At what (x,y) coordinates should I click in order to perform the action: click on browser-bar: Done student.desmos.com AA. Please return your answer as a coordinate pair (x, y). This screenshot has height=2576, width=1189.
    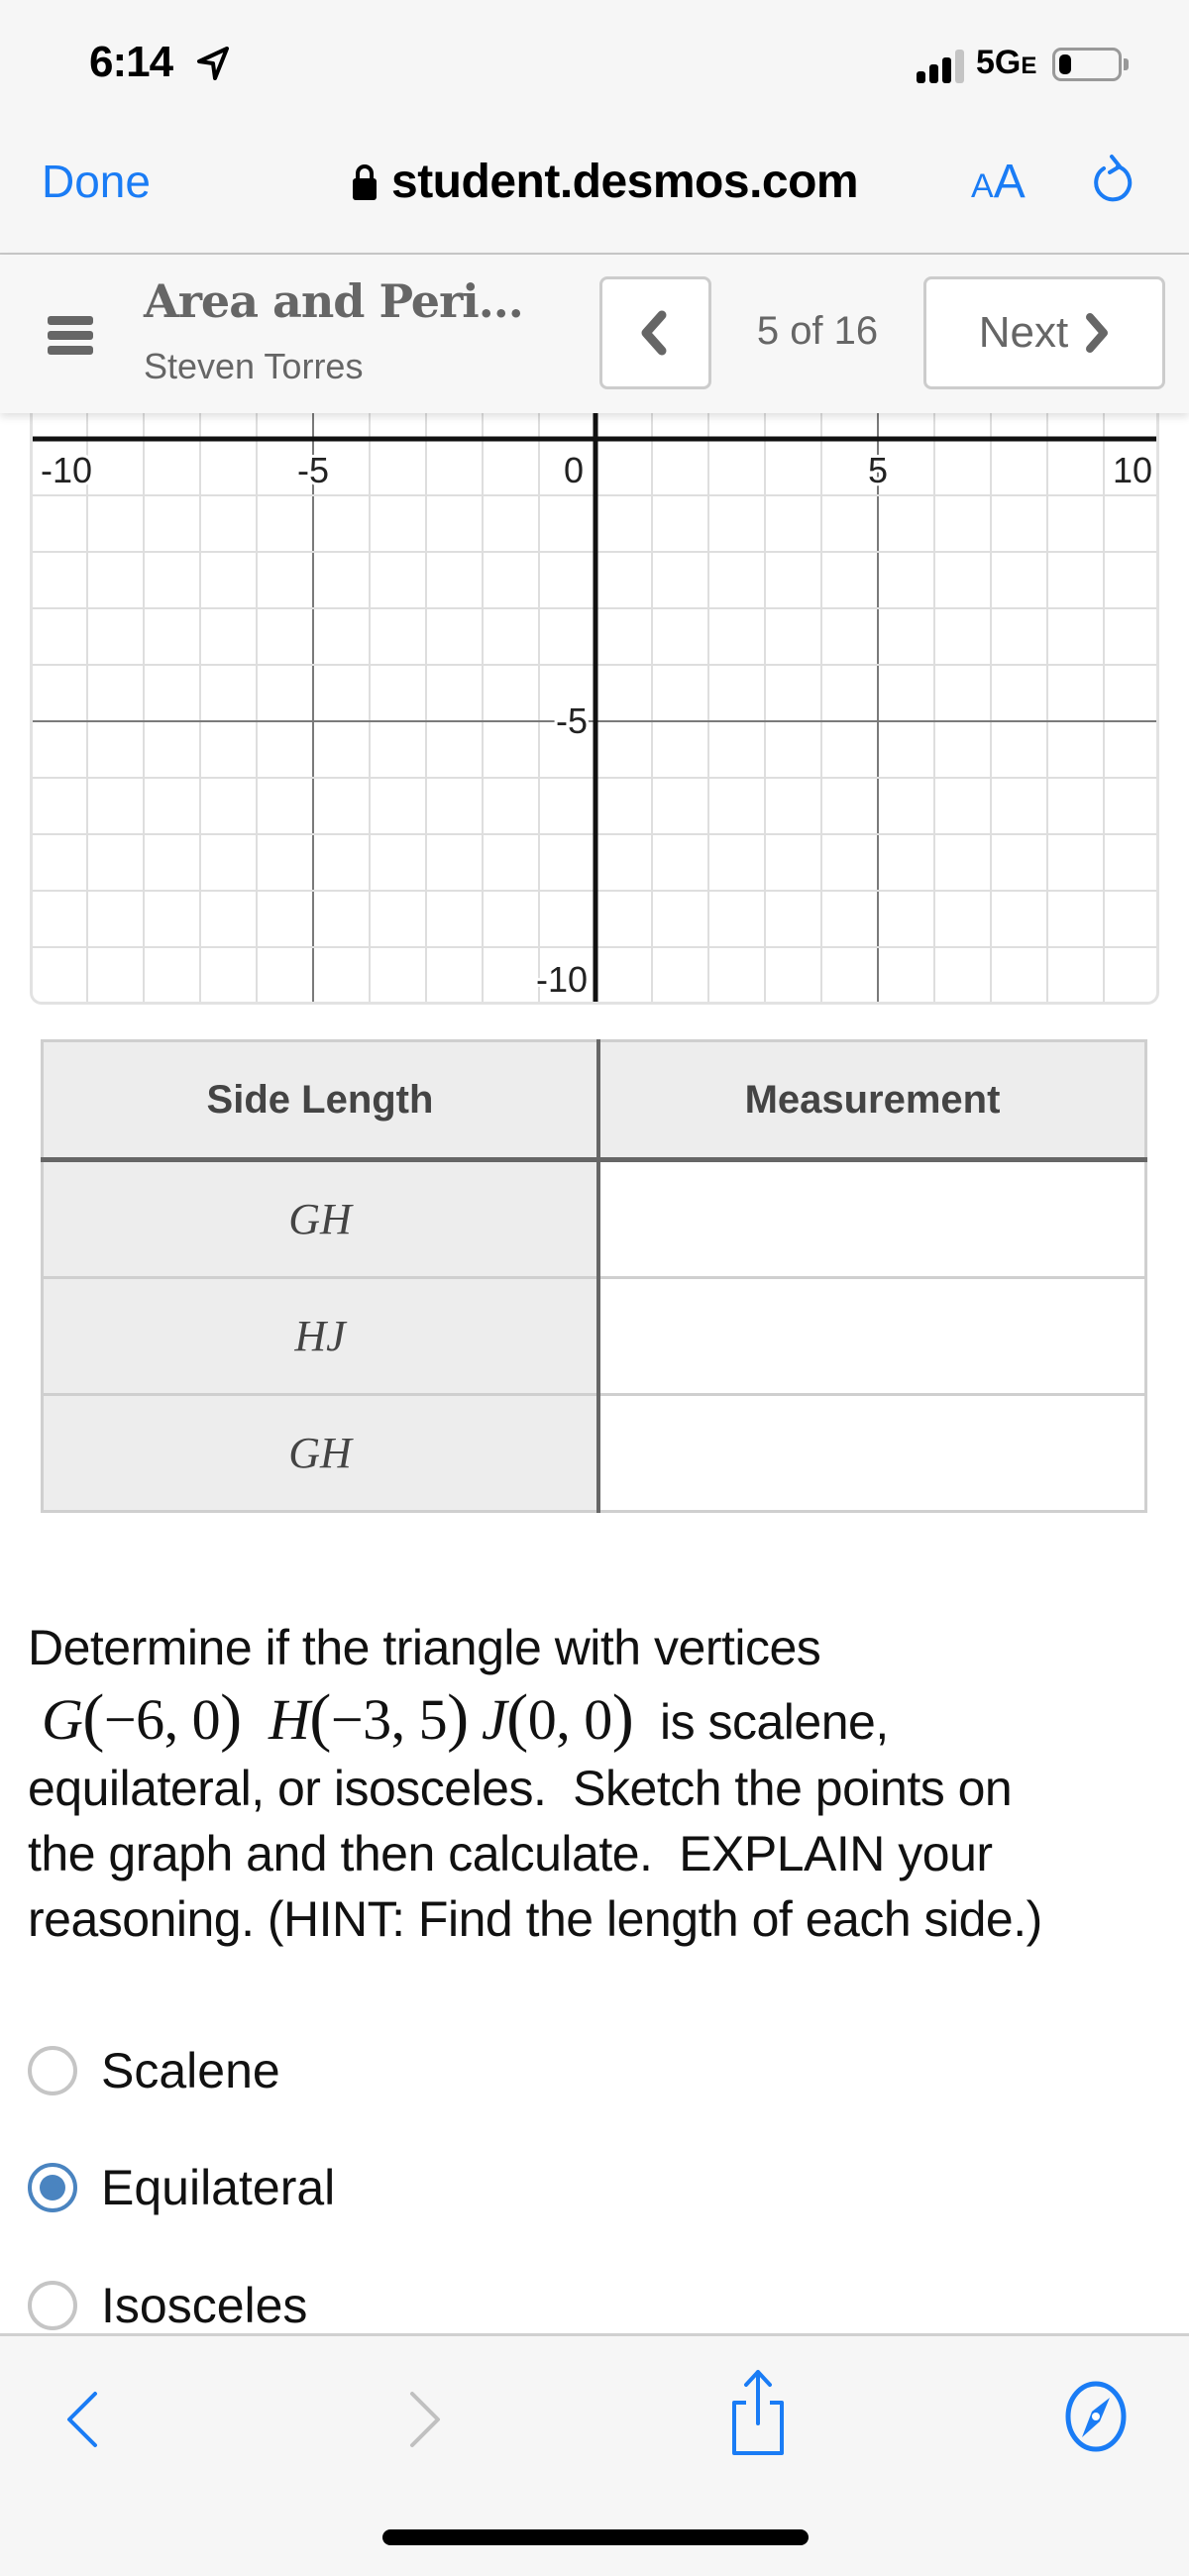
    Looking at the image, I should click on (594, 192).